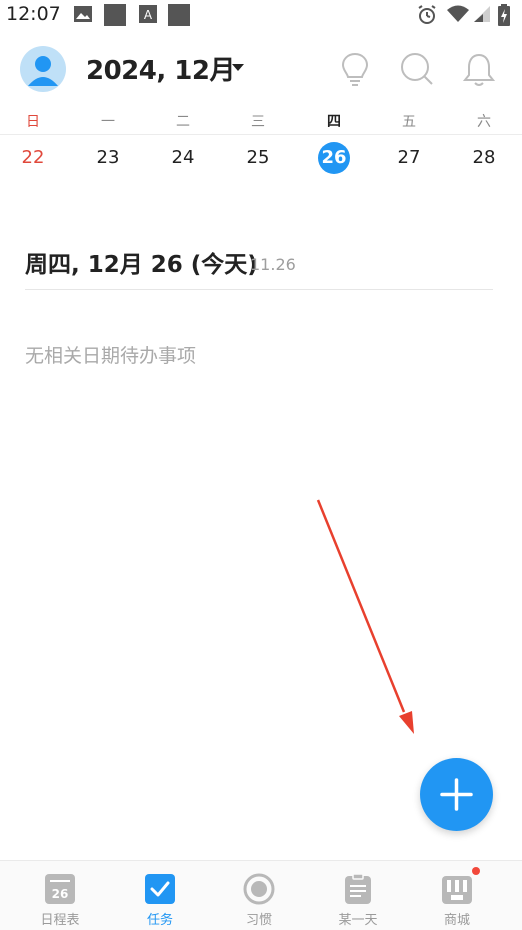 The image size is (522, 930). Describe the element at coordinates (476, 871) in the screenshot. I see `store-notification-dot` at that location.